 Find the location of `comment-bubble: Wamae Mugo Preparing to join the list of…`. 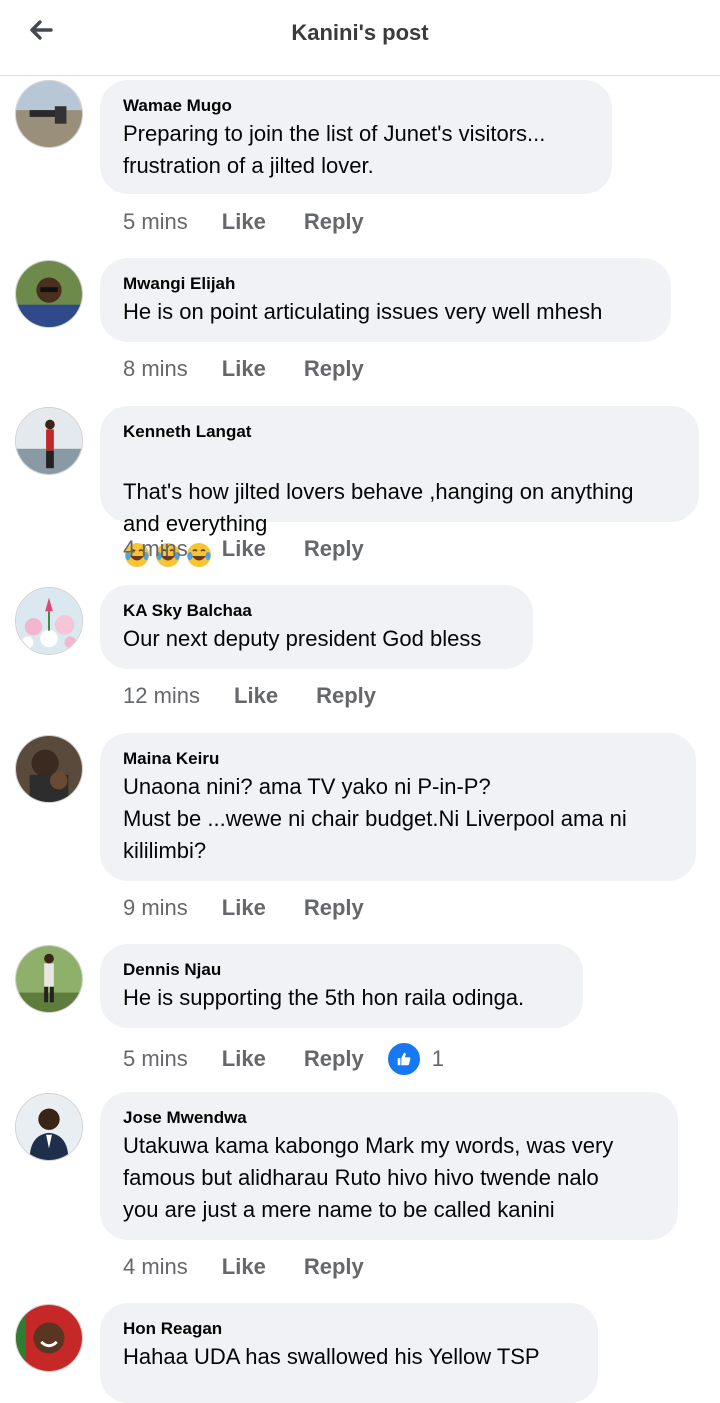

comment-bubble: Wamae Mugo Preparing to join the list of… is located at coordinates (356, 137).